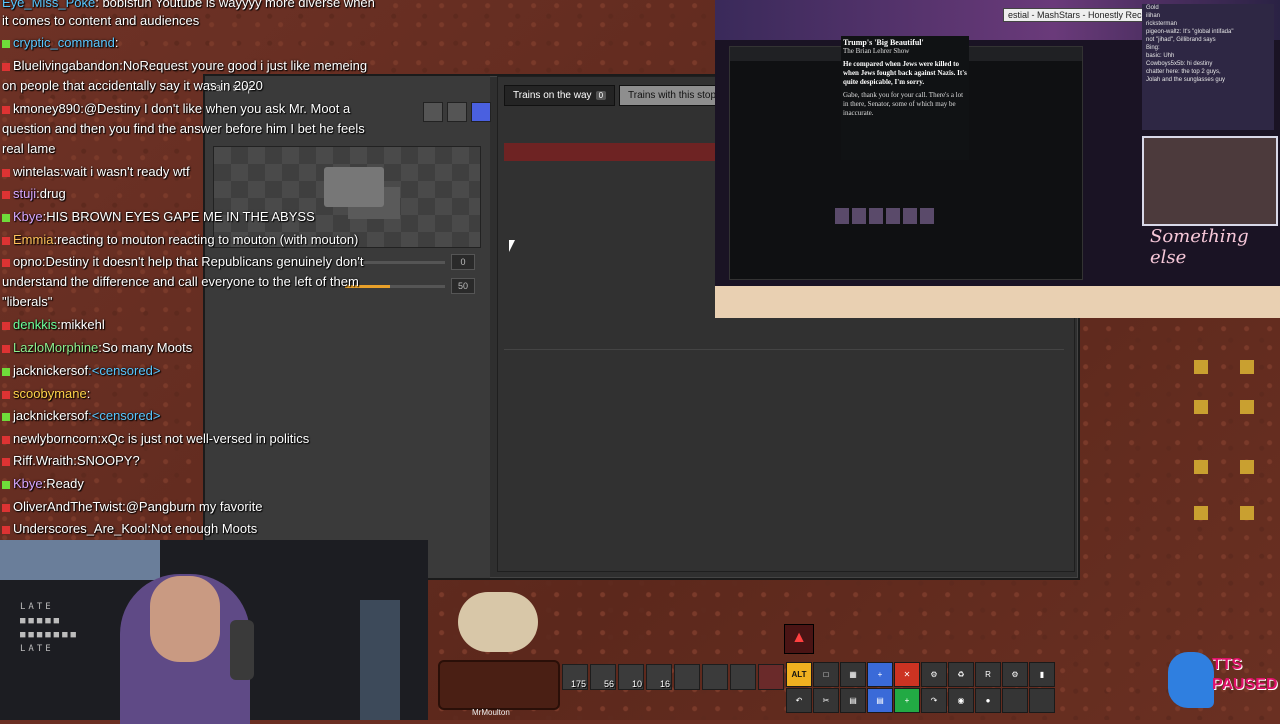  What do you see at coordinates (853, 674) in the screenshot?
I see `deconstruct-icon: ▦` at bounding box center [853, 674].